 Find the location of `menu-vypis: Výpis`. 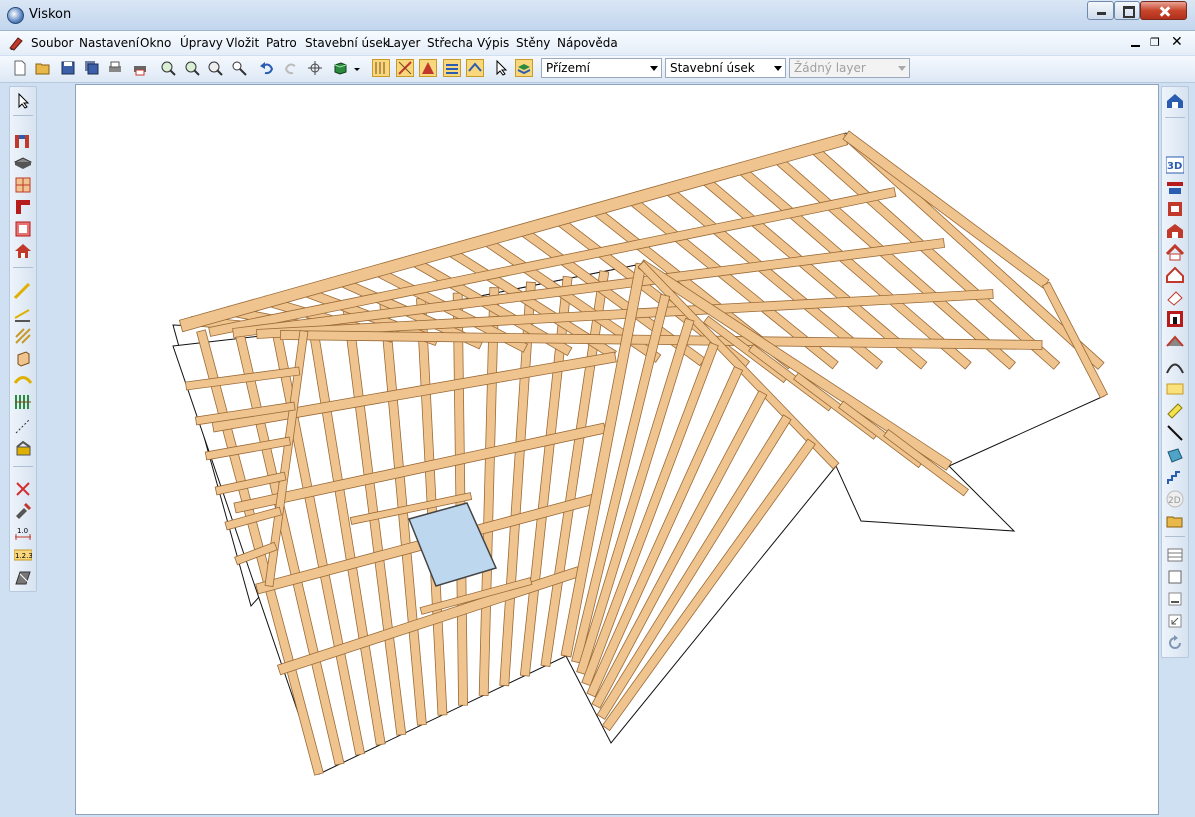

menu-vypis: Výpis is located at coordinates (493, 43).